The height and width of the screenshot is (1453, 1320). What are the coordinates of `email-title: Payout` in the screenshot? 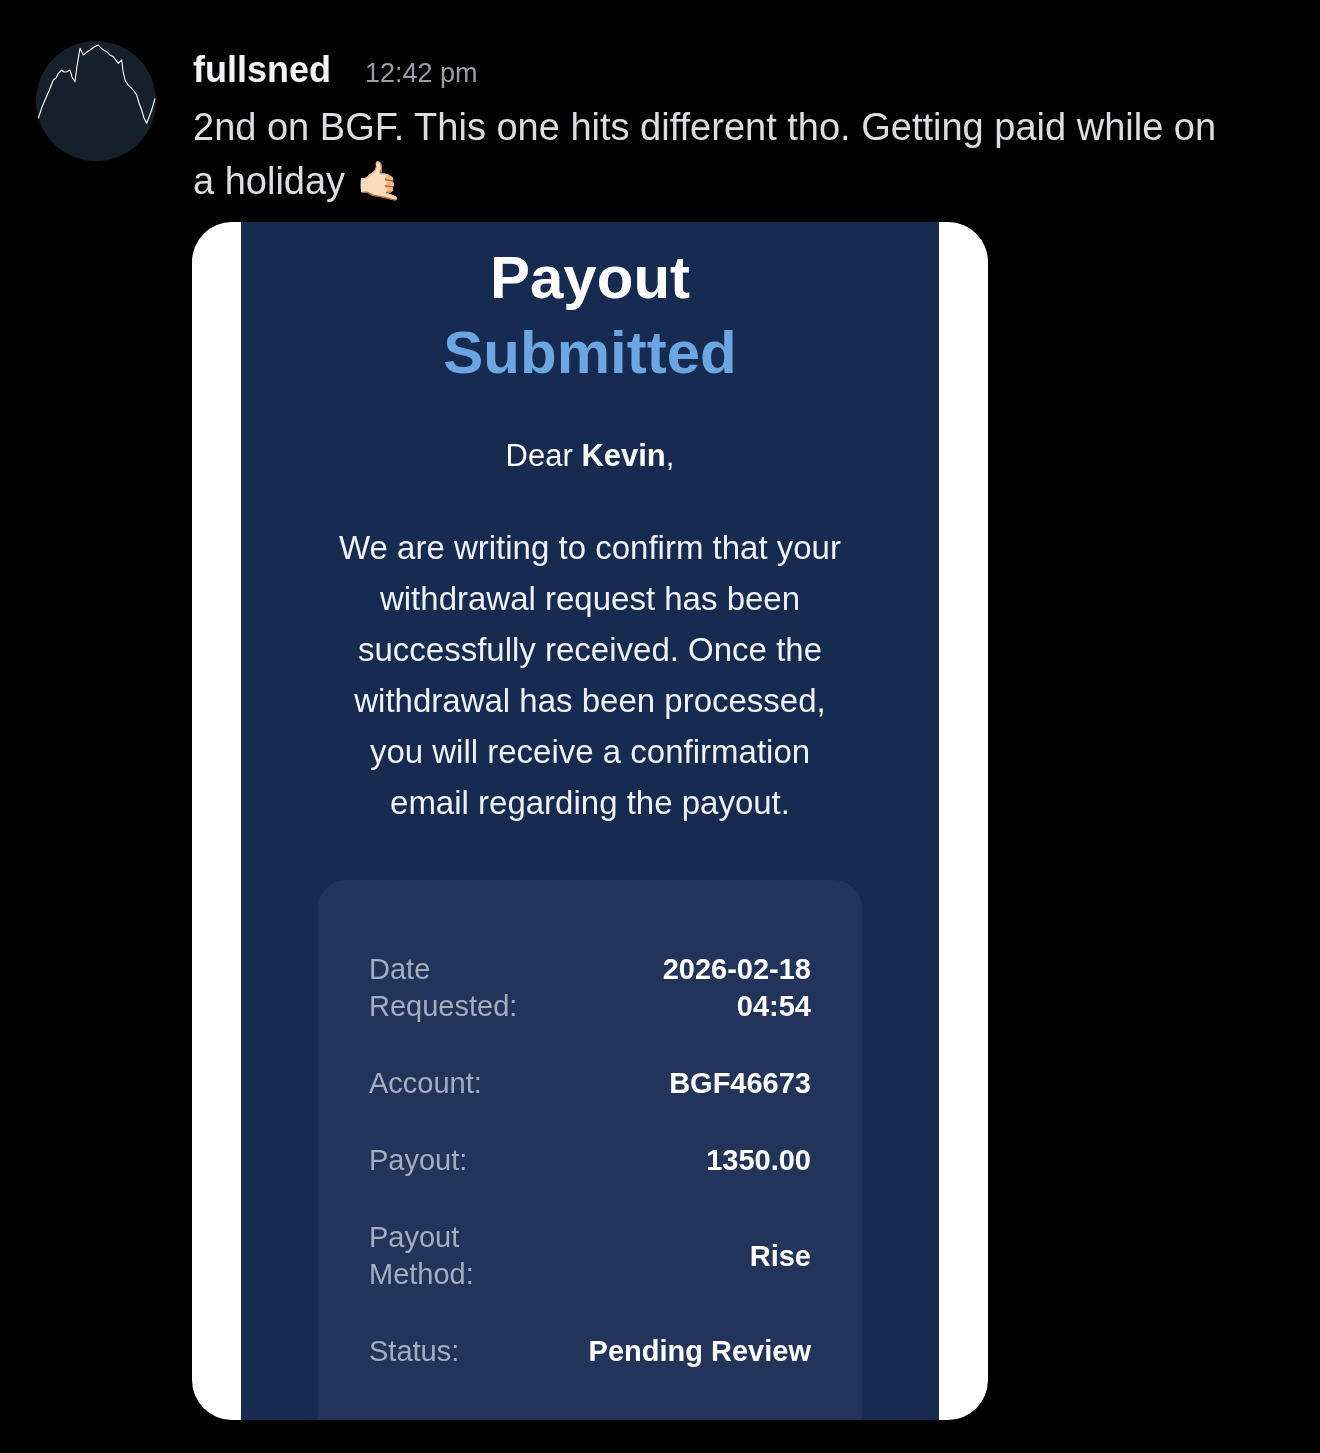 It's located at (589, 278).